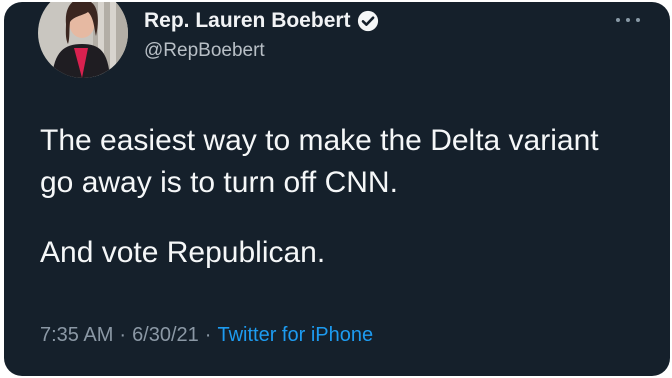  What do you see at coordinates (165, 335) in the screenshot?
I see `tweet-date: 6/30/21` at bounding box center [165, 335].